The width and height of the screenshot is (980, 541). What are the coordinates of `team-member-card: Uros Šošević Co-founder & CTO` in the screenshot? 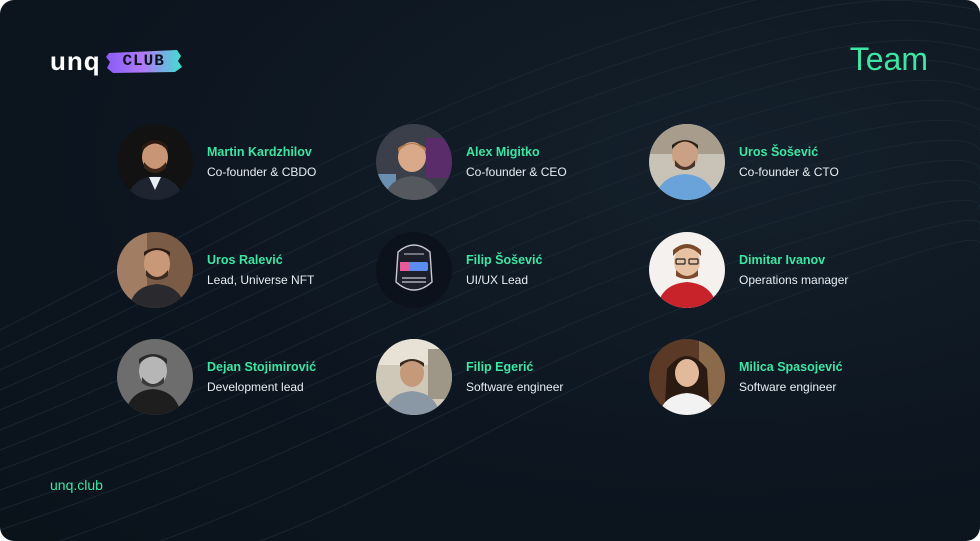 It's located at (779, 163).